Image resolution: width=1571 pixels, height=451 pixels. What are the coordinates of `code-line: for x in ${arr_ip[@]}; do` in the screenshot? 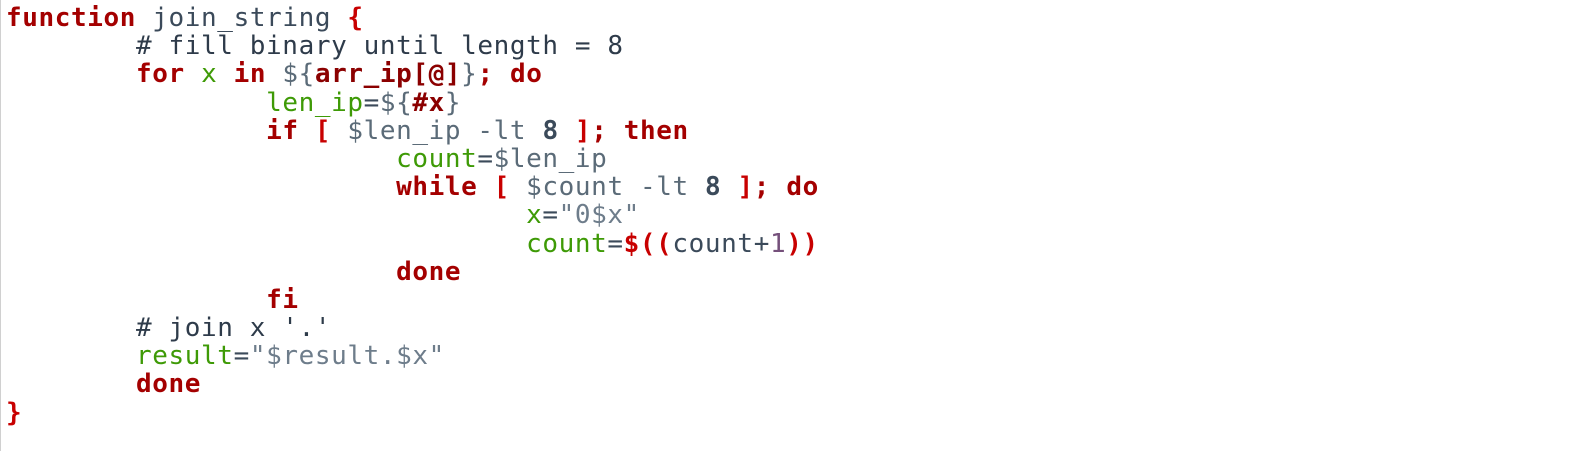 It's located at (412, 74).